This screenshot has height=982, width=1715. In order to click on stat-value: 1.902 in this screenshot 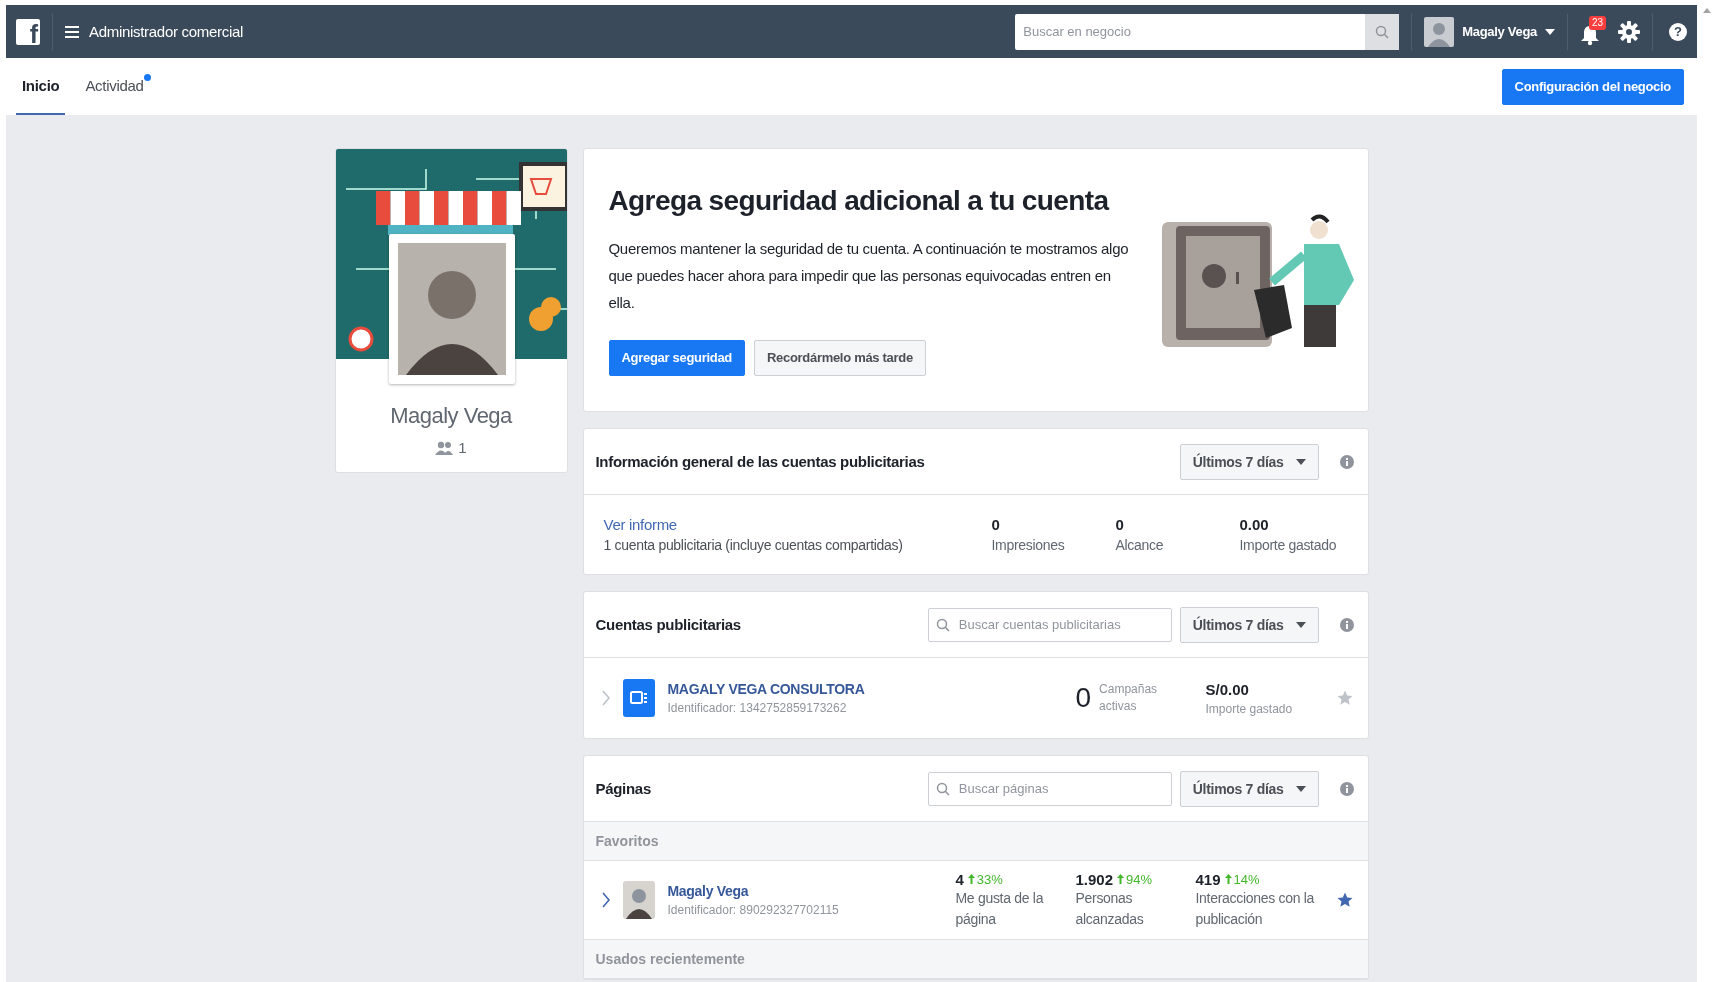, I will do `click(1094, 879)`.